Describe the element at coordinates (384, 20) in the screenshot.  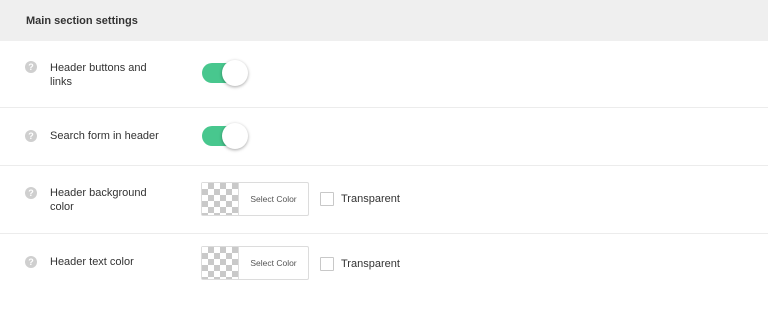
I see `section-header: Main section settings` at that location.